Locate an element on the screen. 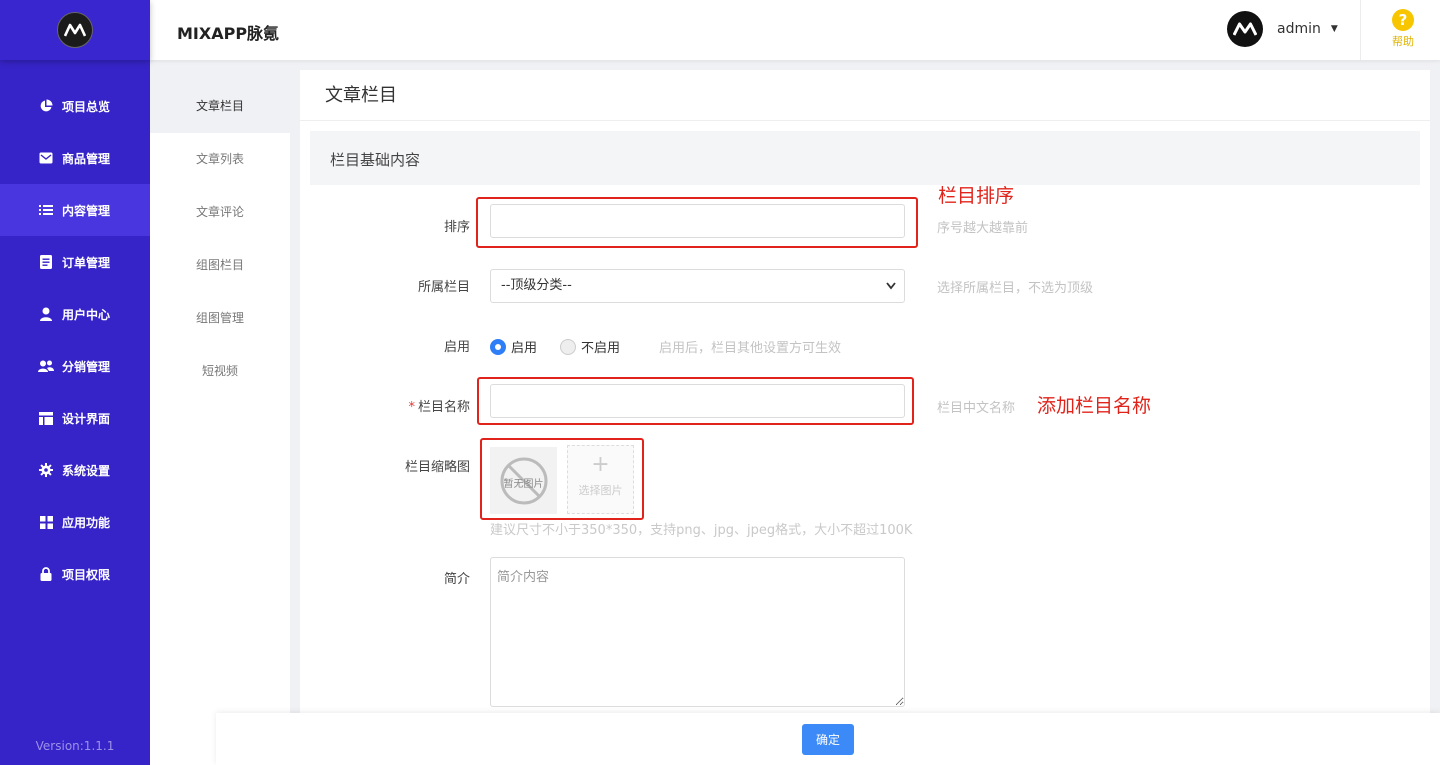  footer-bar: 确定 is located at coordinates (828, 739).